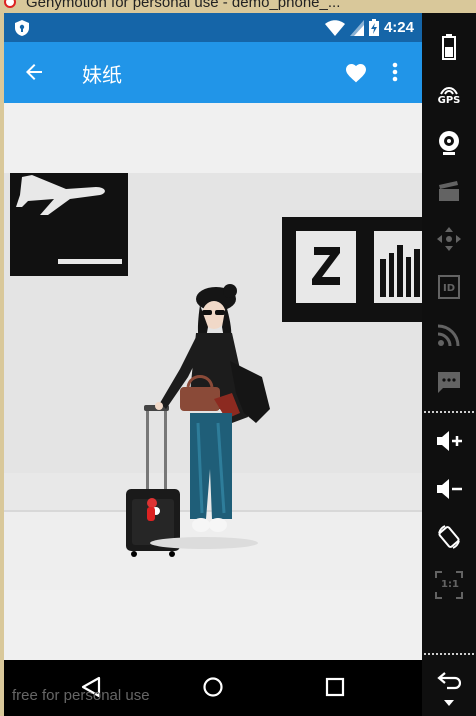  I want to click on volume-up-tool, so click(449, 441).